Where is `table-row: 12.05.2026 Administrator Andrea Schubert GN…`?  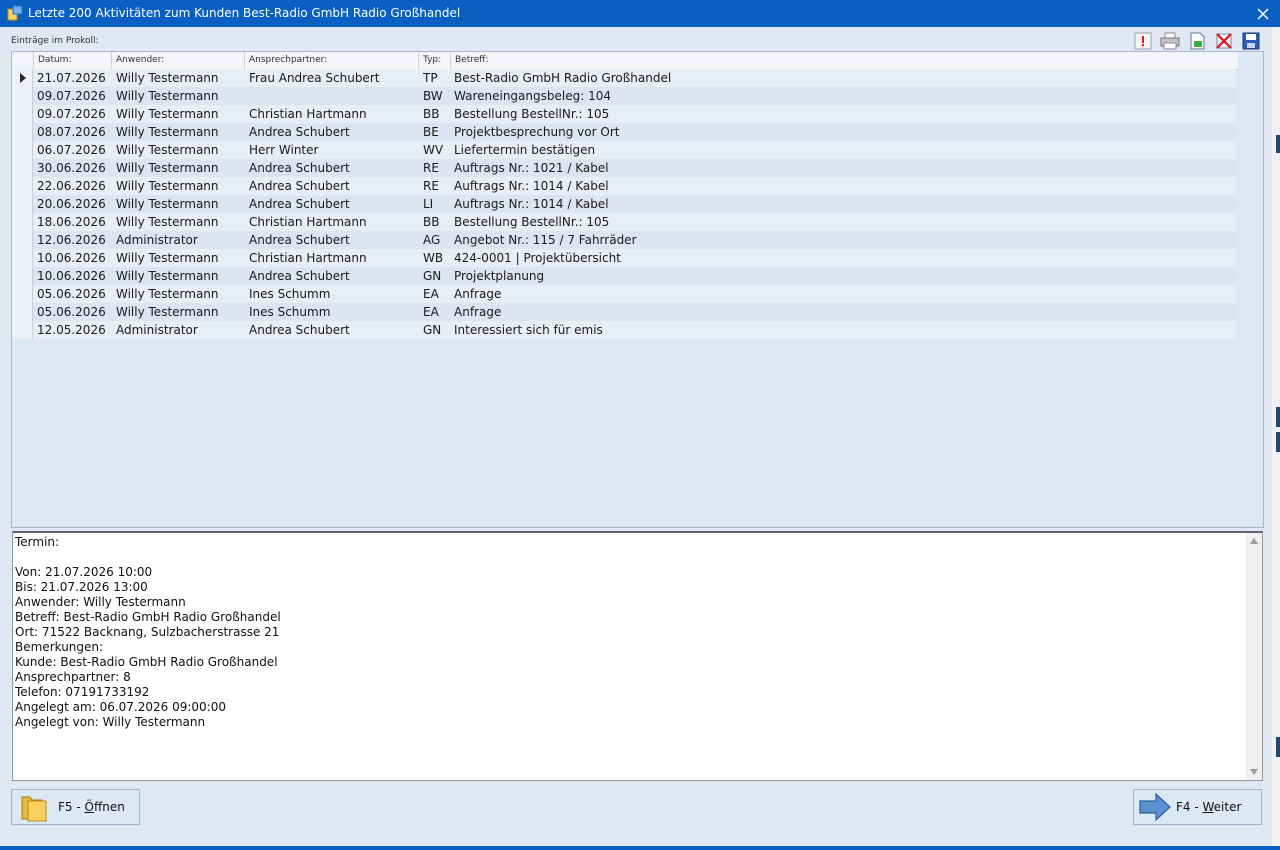 table-row: 12.05.2026 Administrator Andrea Schubert GN… is located at coordinates (624, 330).